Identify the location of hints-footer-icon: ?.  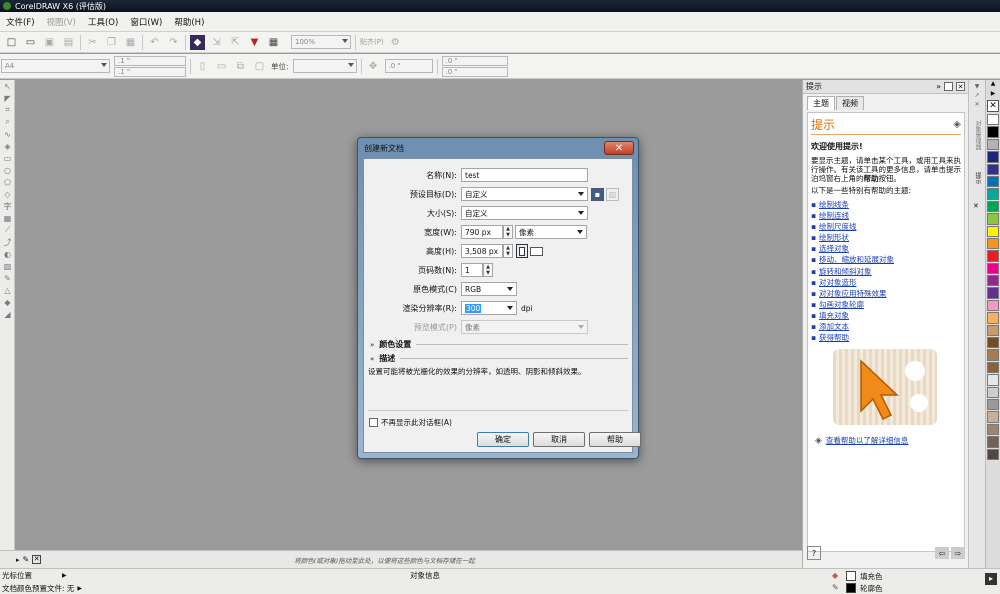
(814, 553).